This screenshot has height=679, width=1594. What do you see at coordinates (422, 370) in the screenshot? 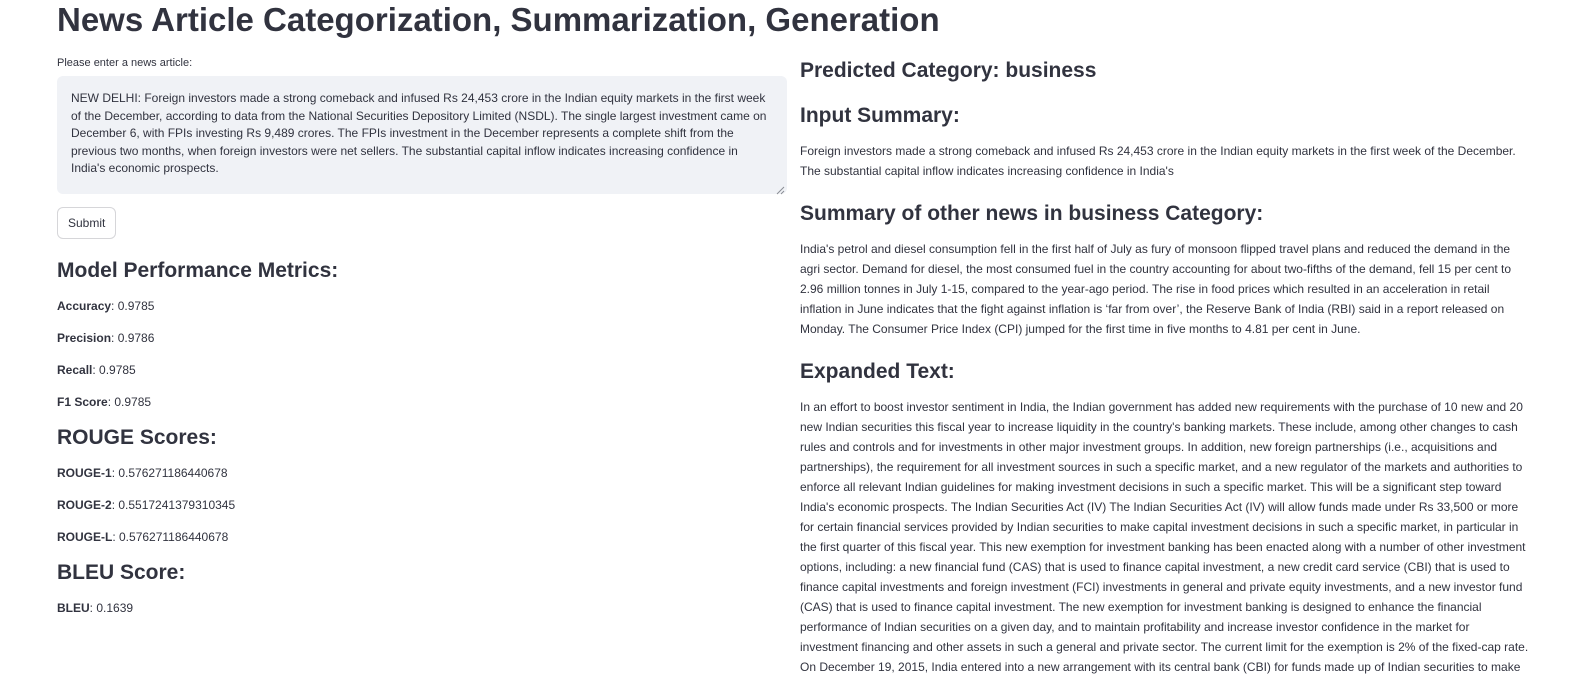
I see `metric-recall: Recall: 0.9785` at bounding box center [422, 370].